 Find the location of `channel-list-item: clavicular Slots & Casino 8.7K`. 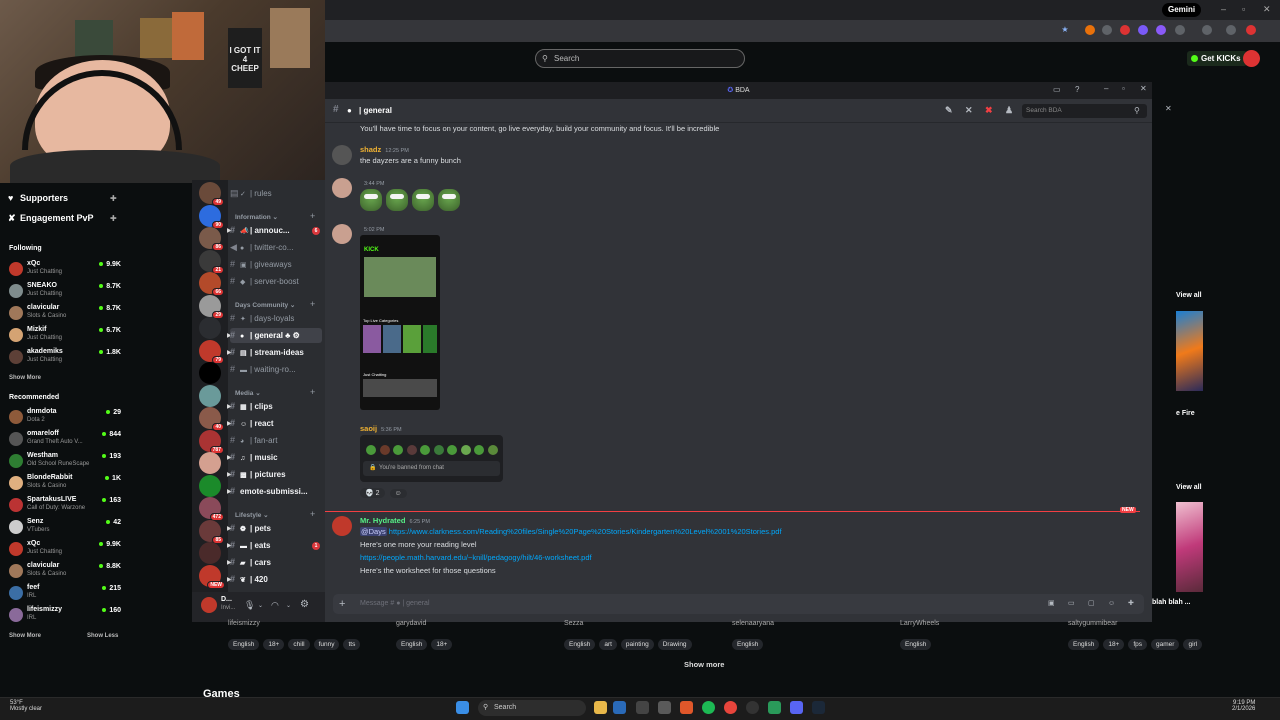

channel-list-item: clavicular Slots & Casino 8.7K is located at coordinates (65, 314).